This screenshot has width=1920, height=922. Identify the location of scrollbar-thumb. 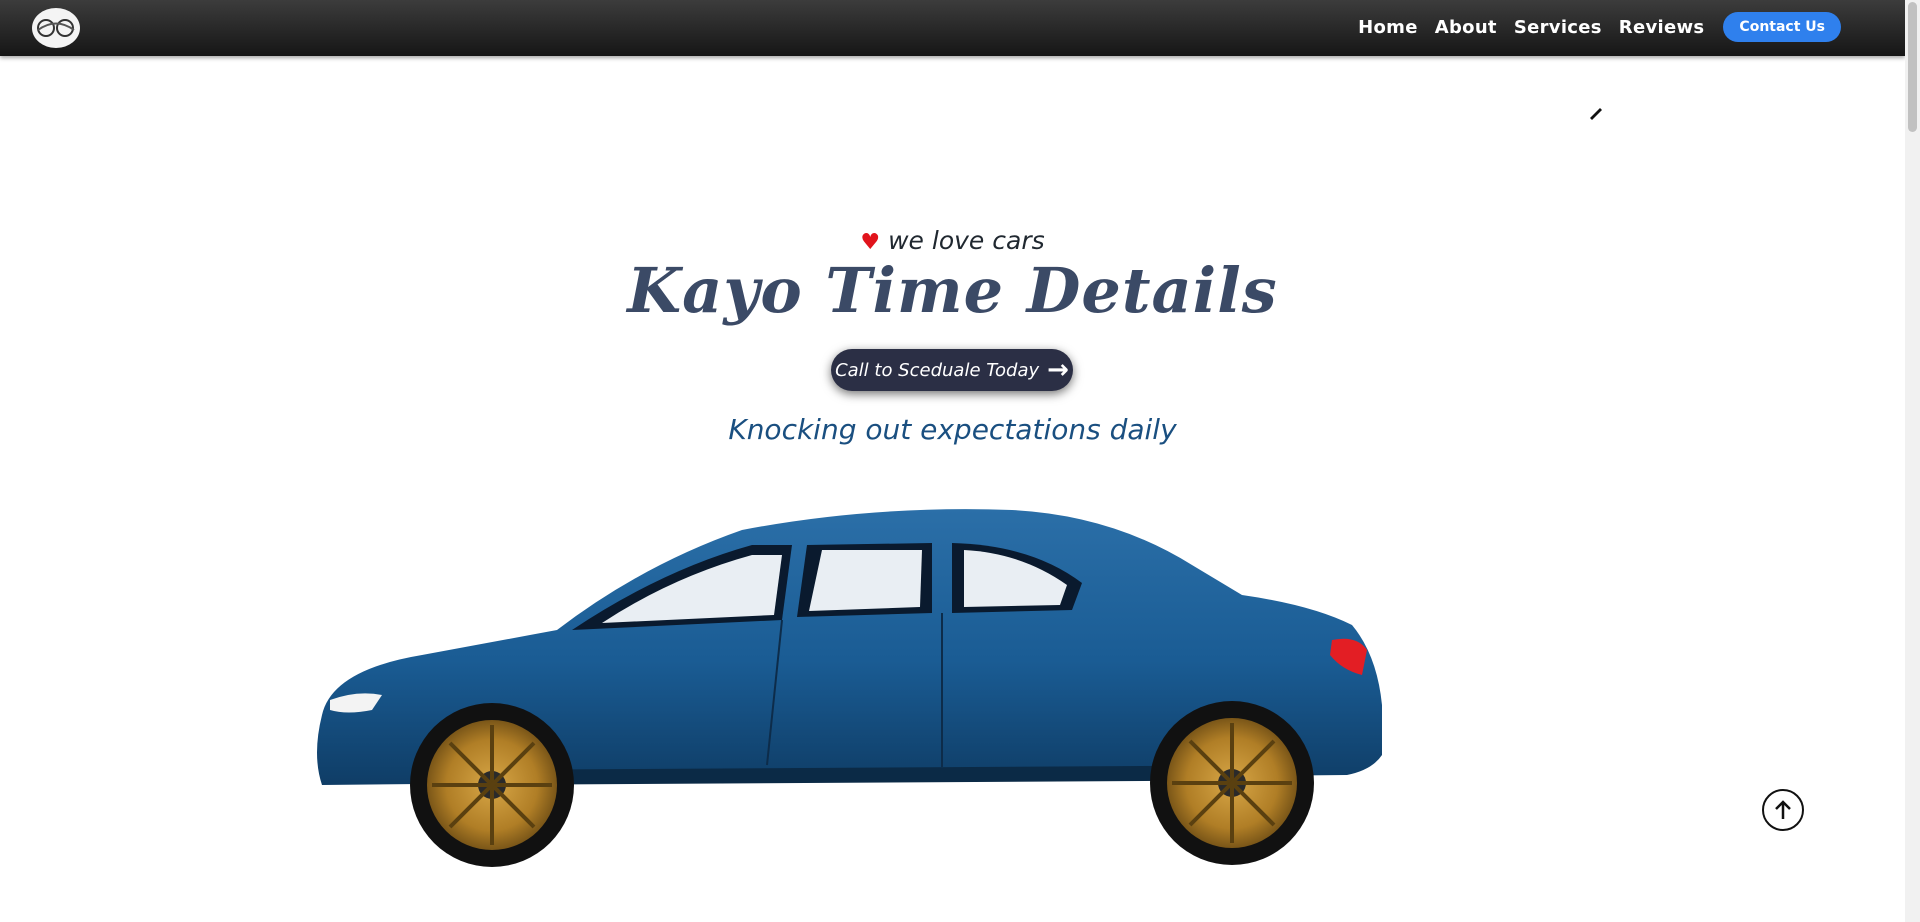
(1912, 67).